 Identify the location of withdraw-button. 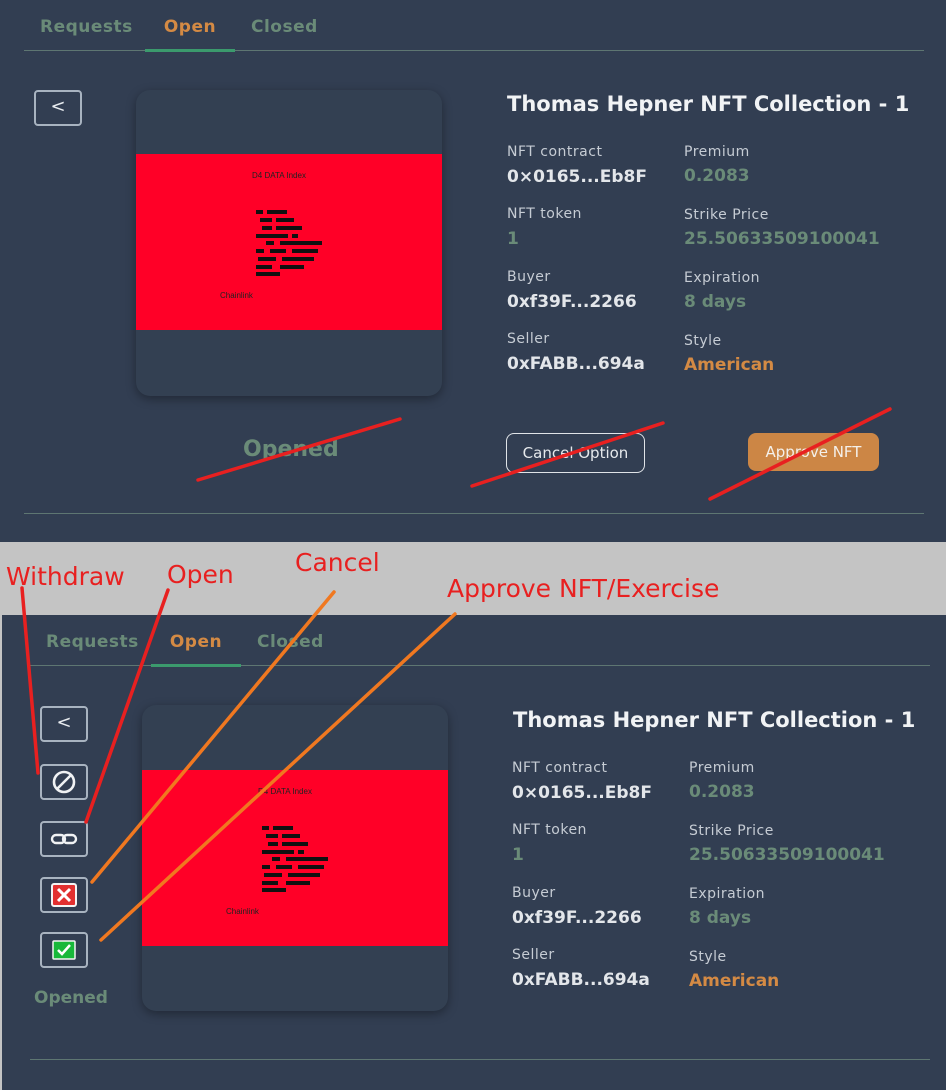
(64, 782).